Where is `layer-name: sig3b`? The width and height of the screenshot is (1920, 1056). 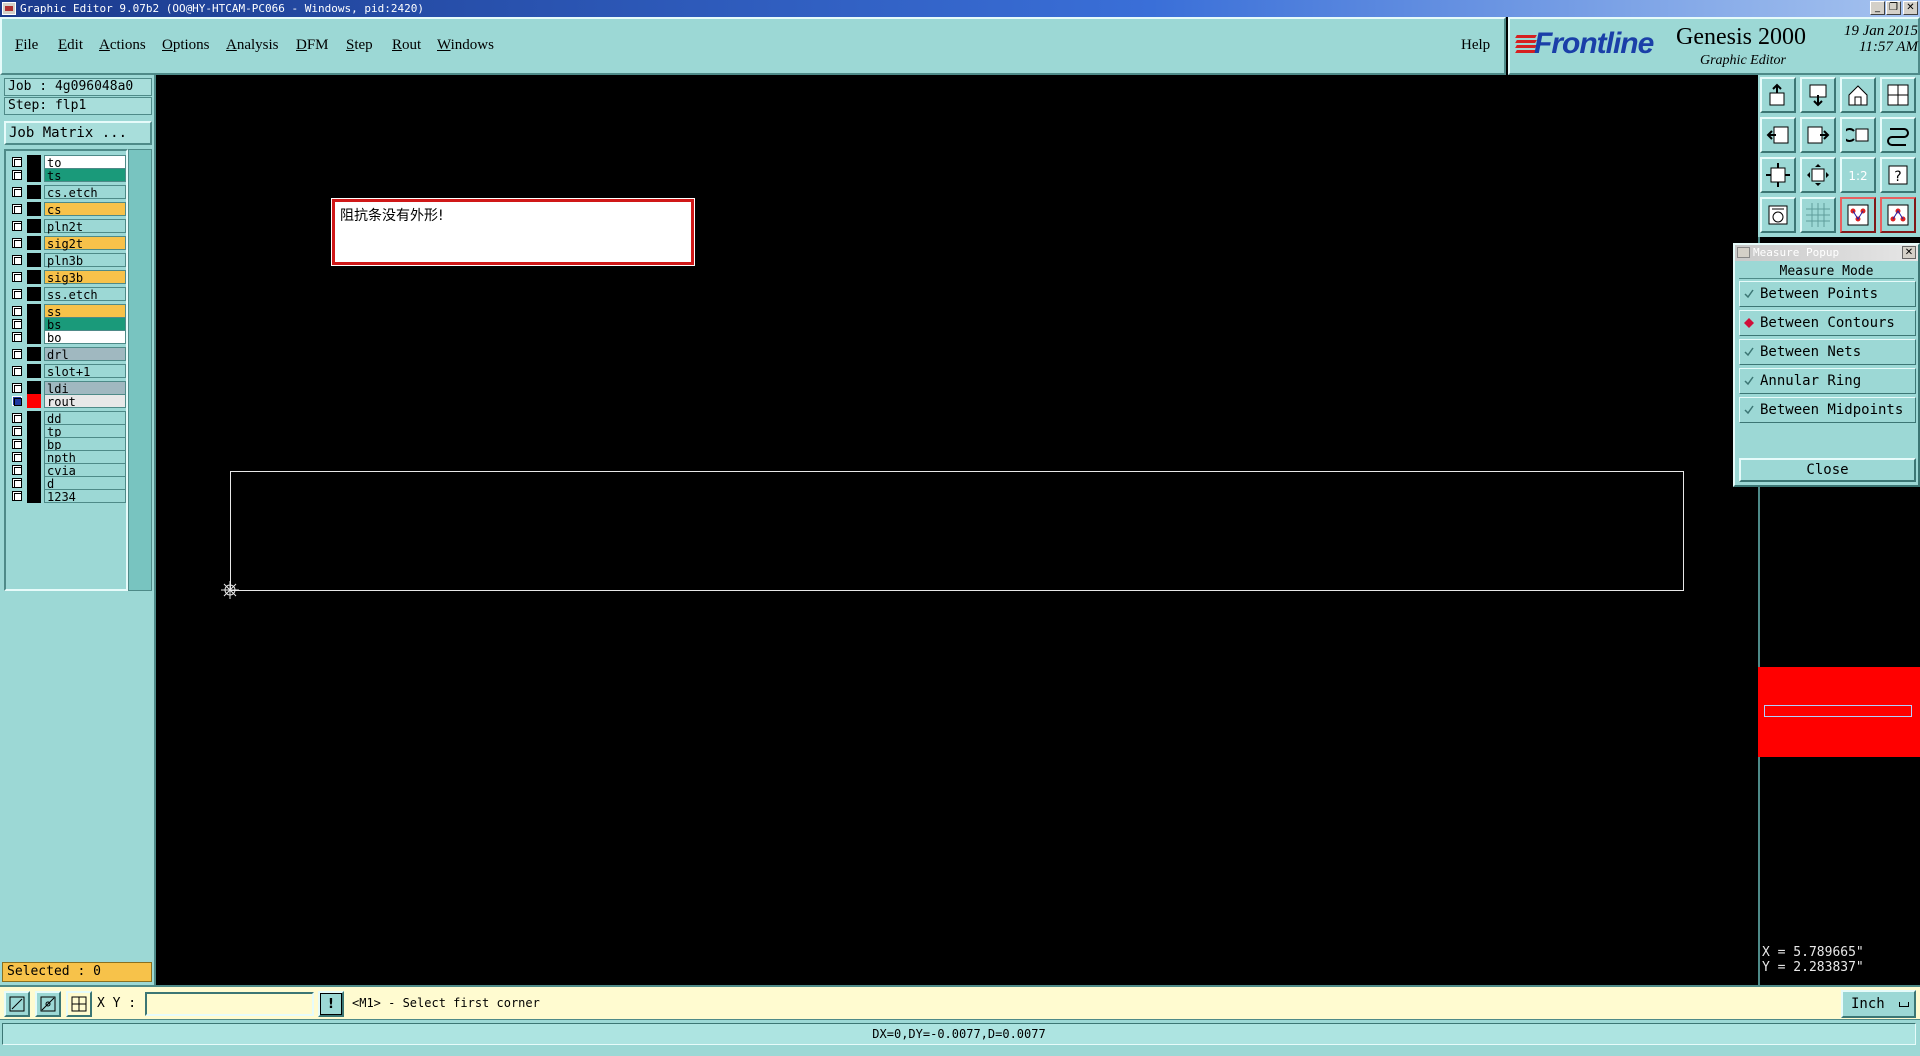
layer-name: sig3b is located at coordinates (85, 277).